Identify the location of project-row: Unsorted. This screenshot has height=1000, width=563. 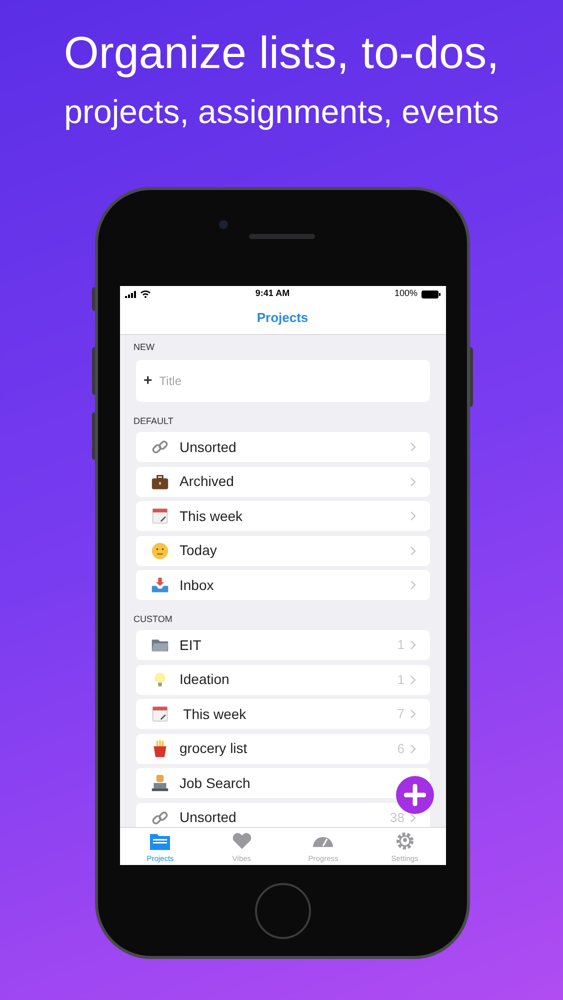
(283, 447).